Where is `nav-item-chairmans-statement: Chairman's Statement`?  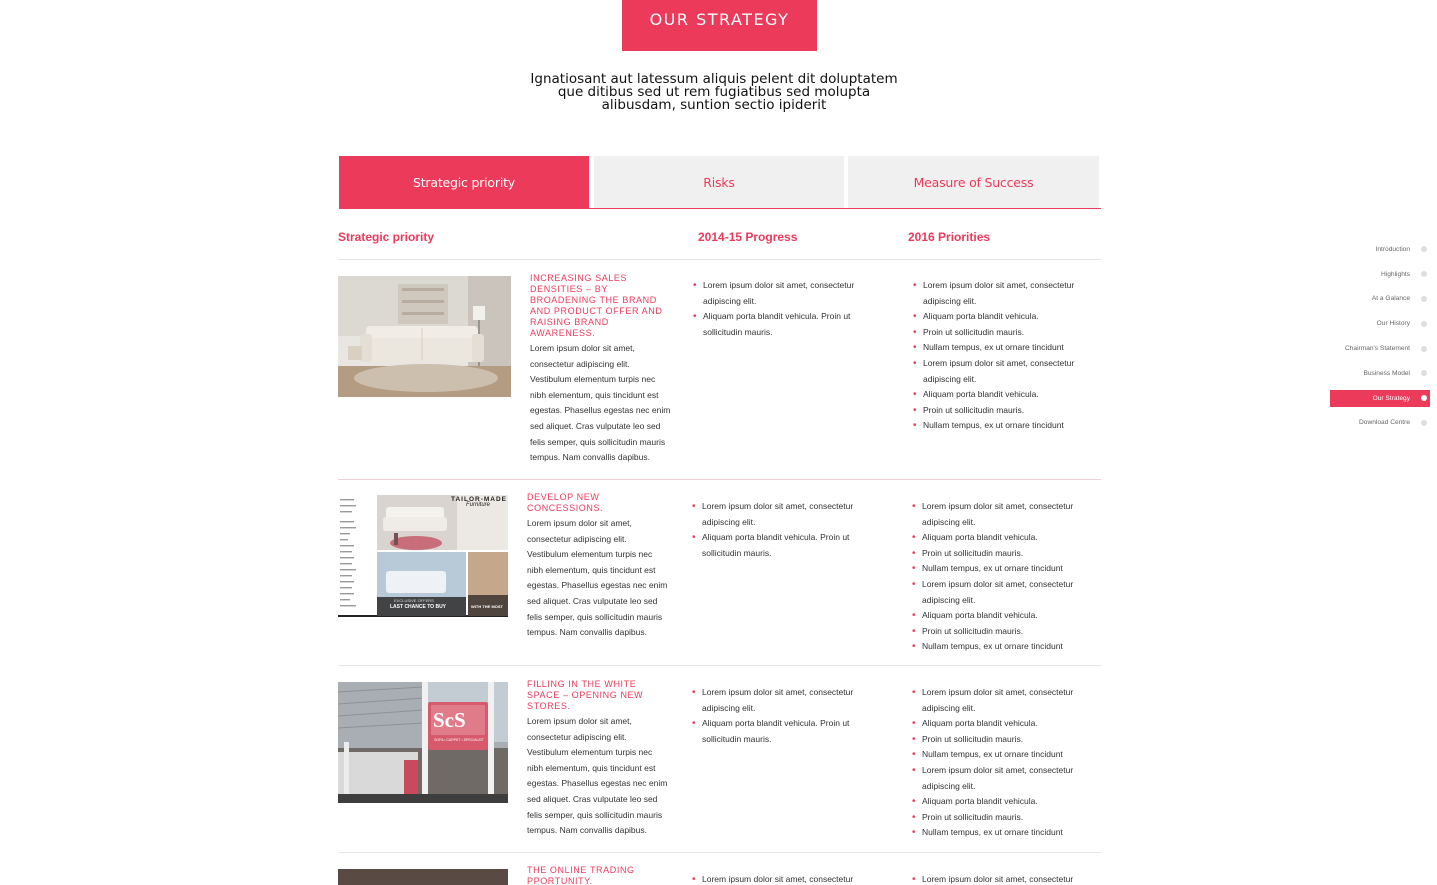
nav-item-chairmans-statement: Chairman's Statement is located at coordinates (1380, 348).